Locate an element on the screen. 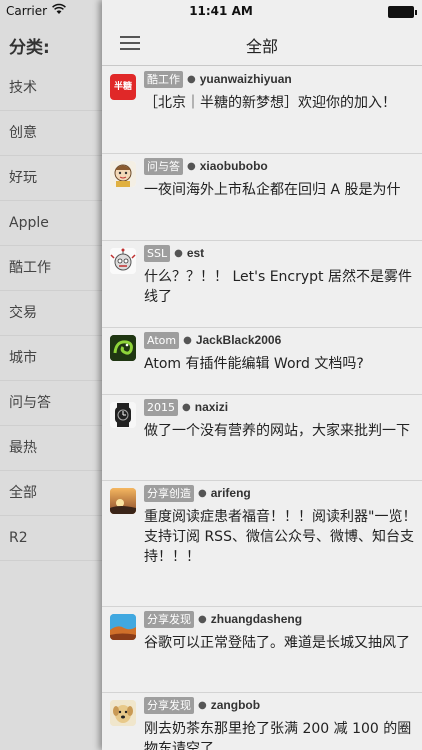 This screenshot has width=422, height=750. topic-meta: Atom ● JackBlack2006 is located at coordinates (212, 340).